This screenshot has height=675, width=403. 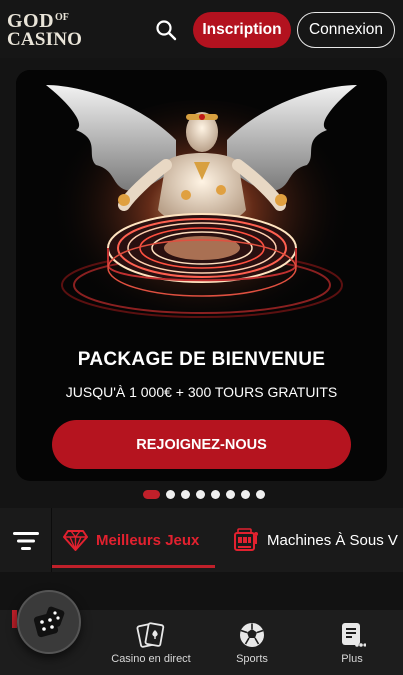 What do you see at coordinates (75, 540) in the screenshot?
I see `diamond-icon` at bounding box center [75, 540].